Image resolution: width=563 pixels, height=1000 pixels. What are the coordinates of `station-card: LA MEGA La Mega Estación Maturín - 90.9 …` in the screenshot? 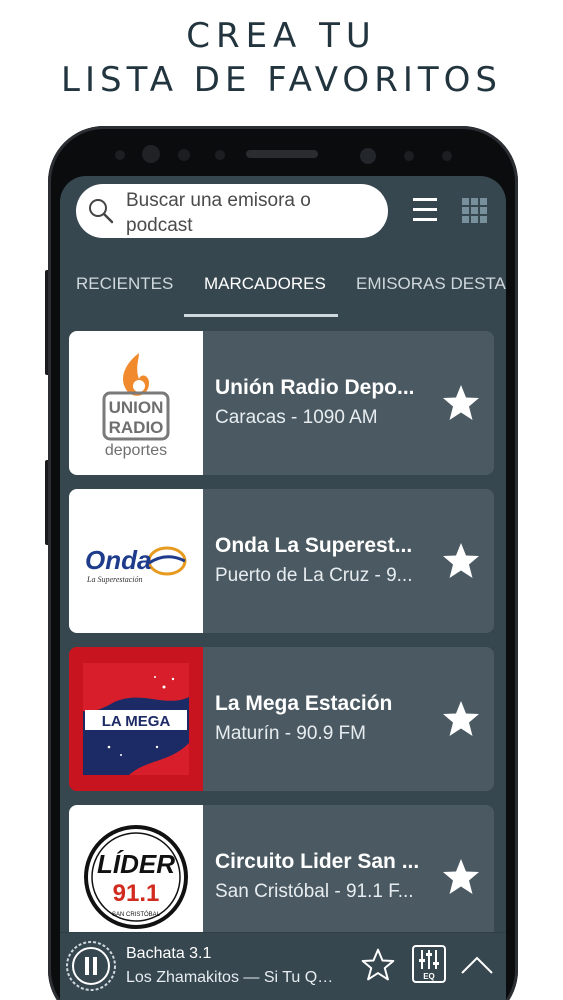 It's located at (281, 719).